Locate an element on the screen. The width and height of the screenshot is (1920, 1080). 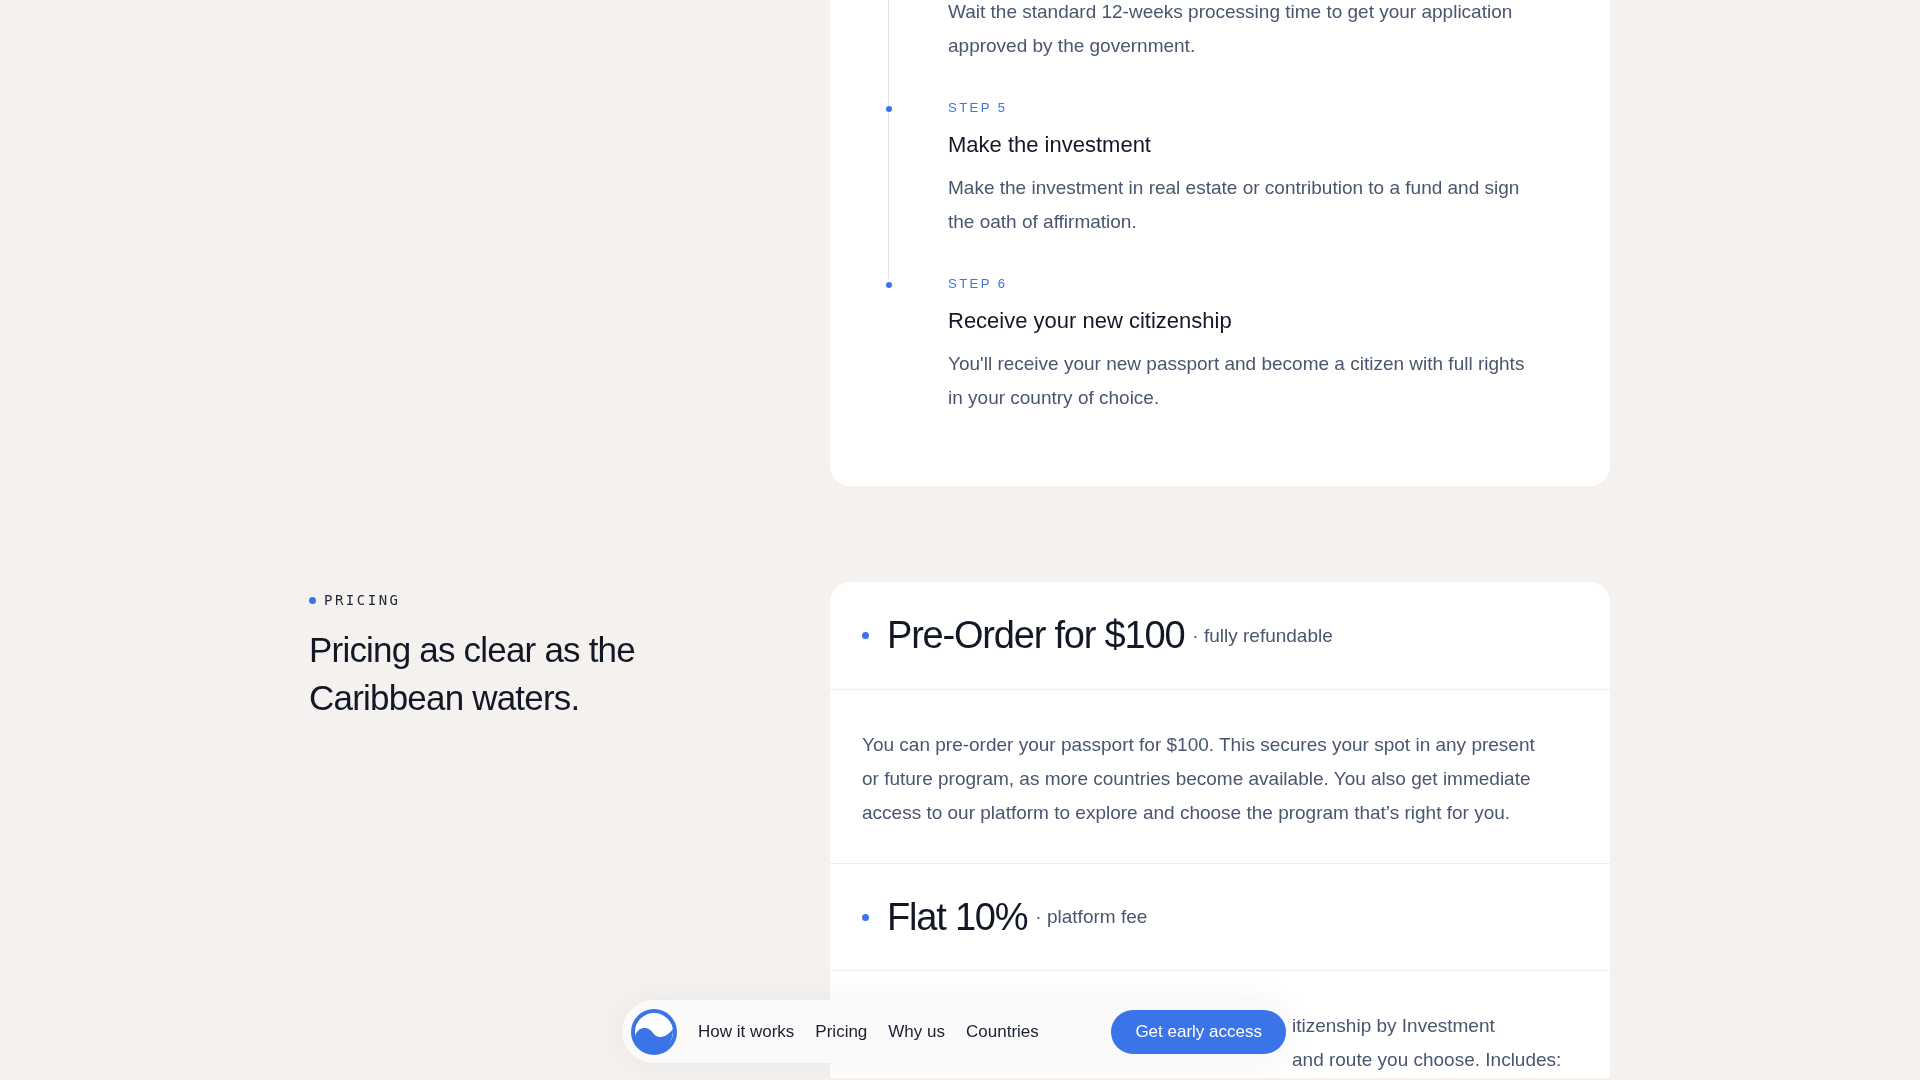
price-description: You can pre-order your passport for $100. This secures your spot in any present or future program, as more countries become available. You also get immediate access to our platform to explore and choose the program that’s right for you. is located at coordinates (1220, 777).